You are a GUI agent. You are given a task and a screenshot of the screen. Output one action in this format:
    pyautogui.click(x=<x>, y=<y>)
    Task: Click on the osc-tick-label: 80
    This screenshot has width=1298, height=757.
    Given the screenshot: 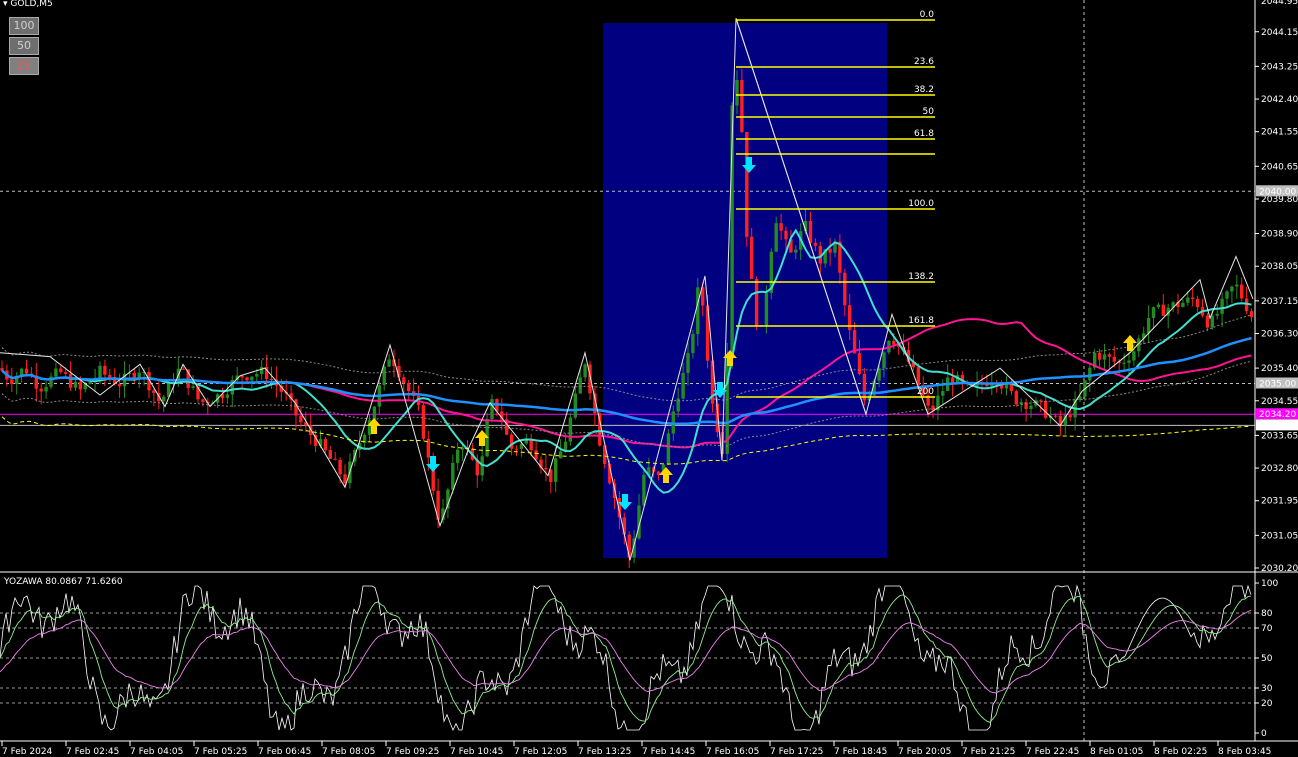 What is the action you would take?
    pyautogui.click(x=1267, y=614)
    